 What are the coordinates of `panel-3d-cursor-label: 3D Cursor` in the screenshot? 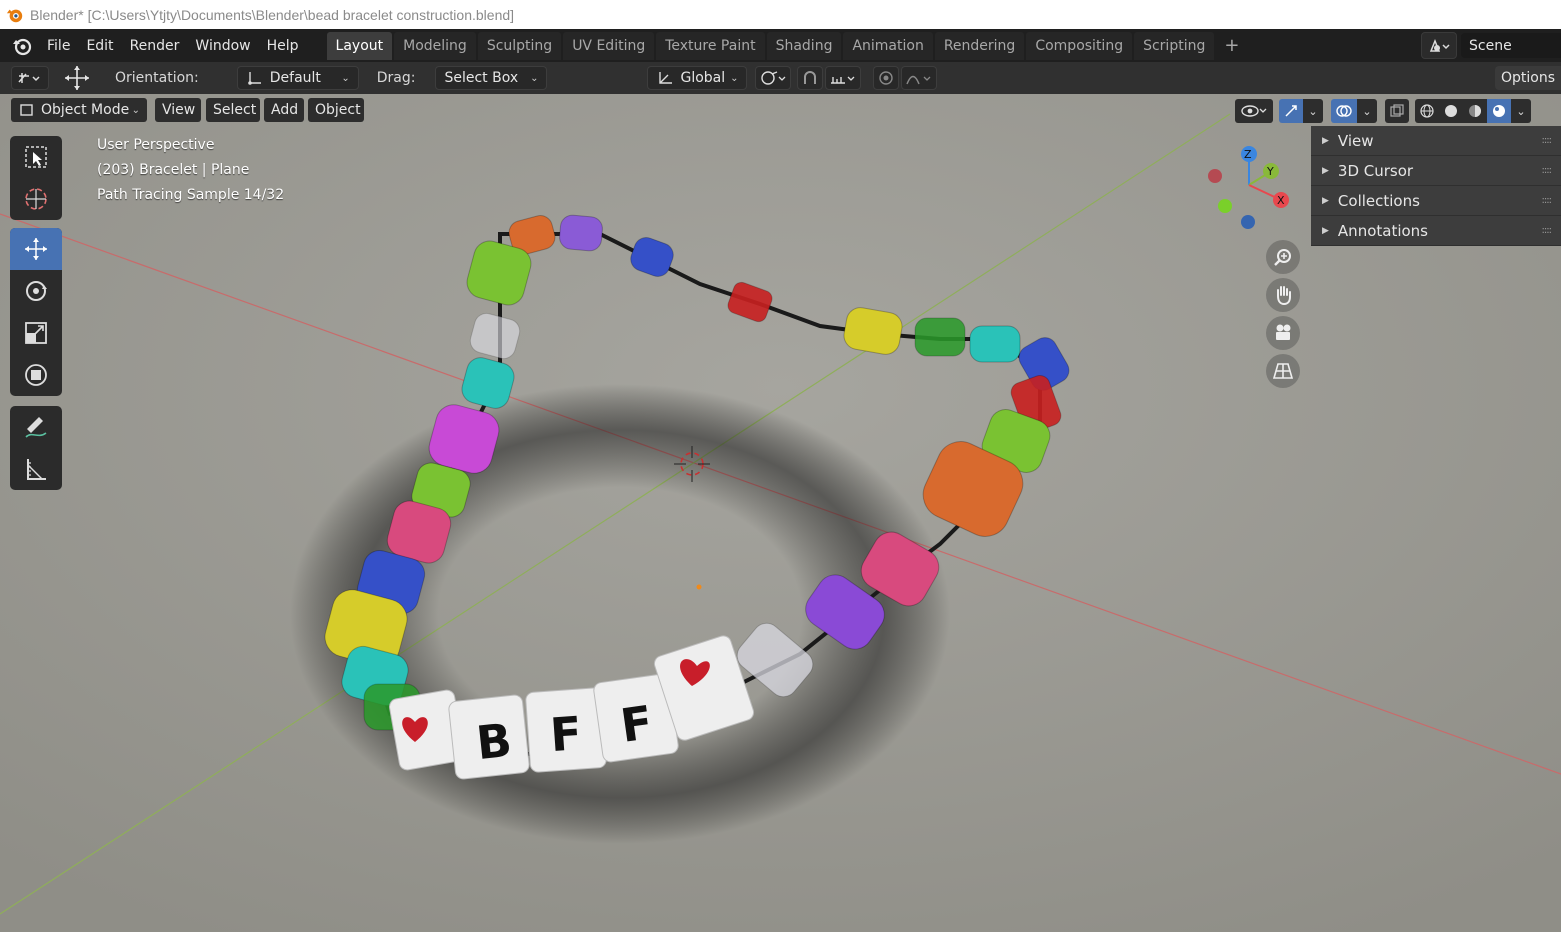 It's located at (1375, 170).